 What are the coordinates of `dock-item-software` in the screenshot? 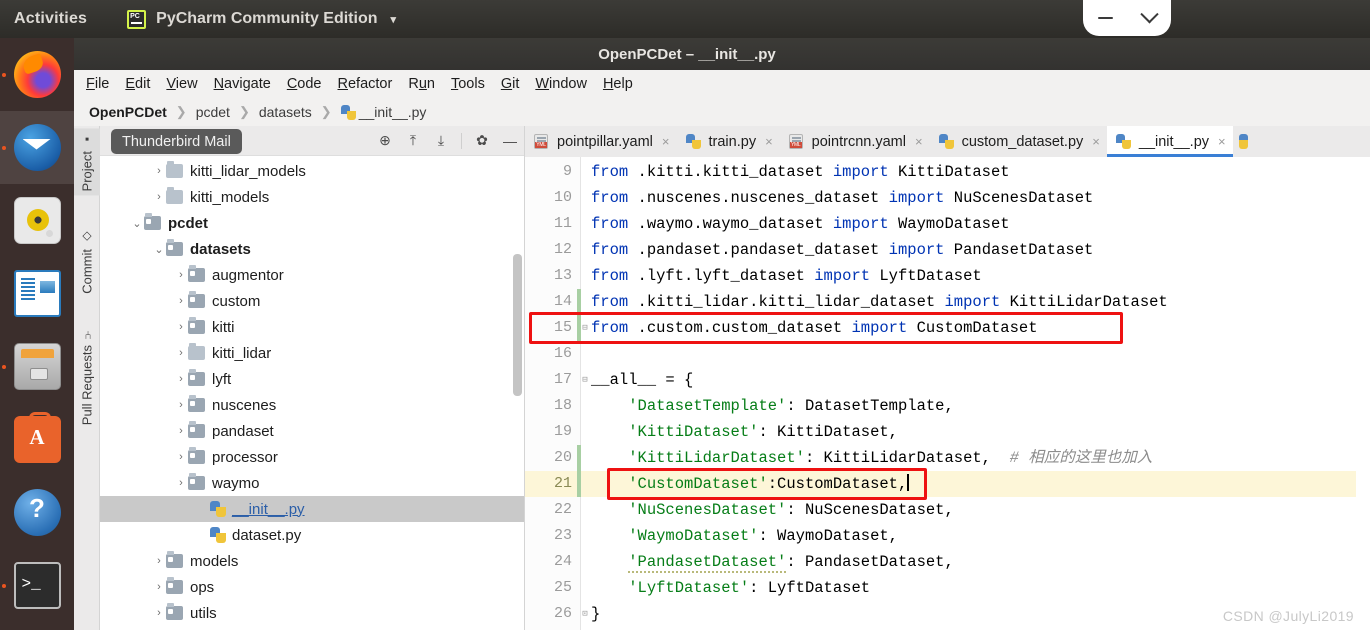 It's located at (37, 439).